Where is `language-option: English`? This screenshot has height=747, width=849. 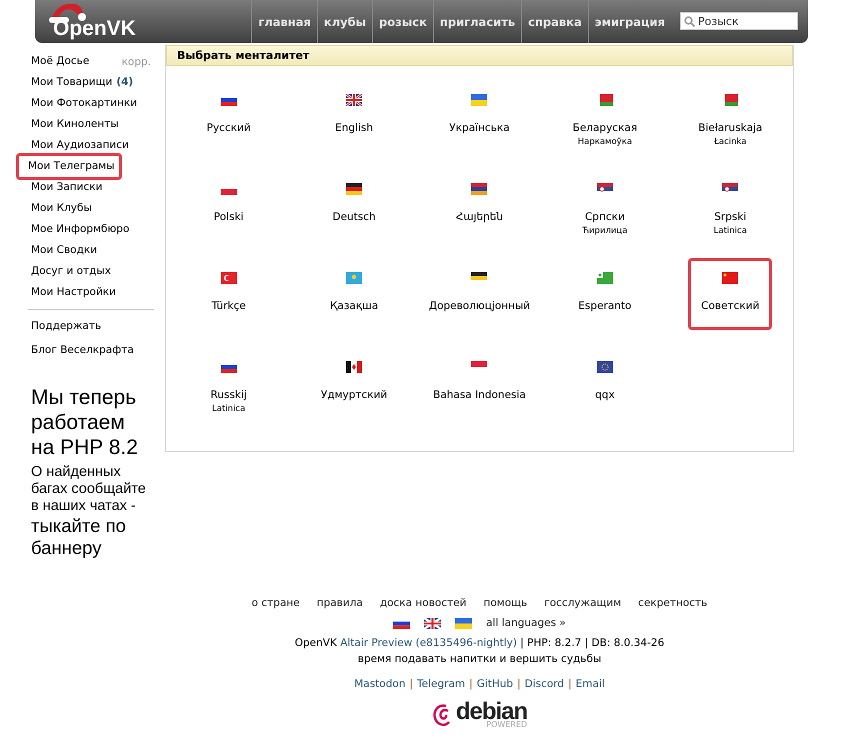 language-option: English is located at coordinates (354, 116).